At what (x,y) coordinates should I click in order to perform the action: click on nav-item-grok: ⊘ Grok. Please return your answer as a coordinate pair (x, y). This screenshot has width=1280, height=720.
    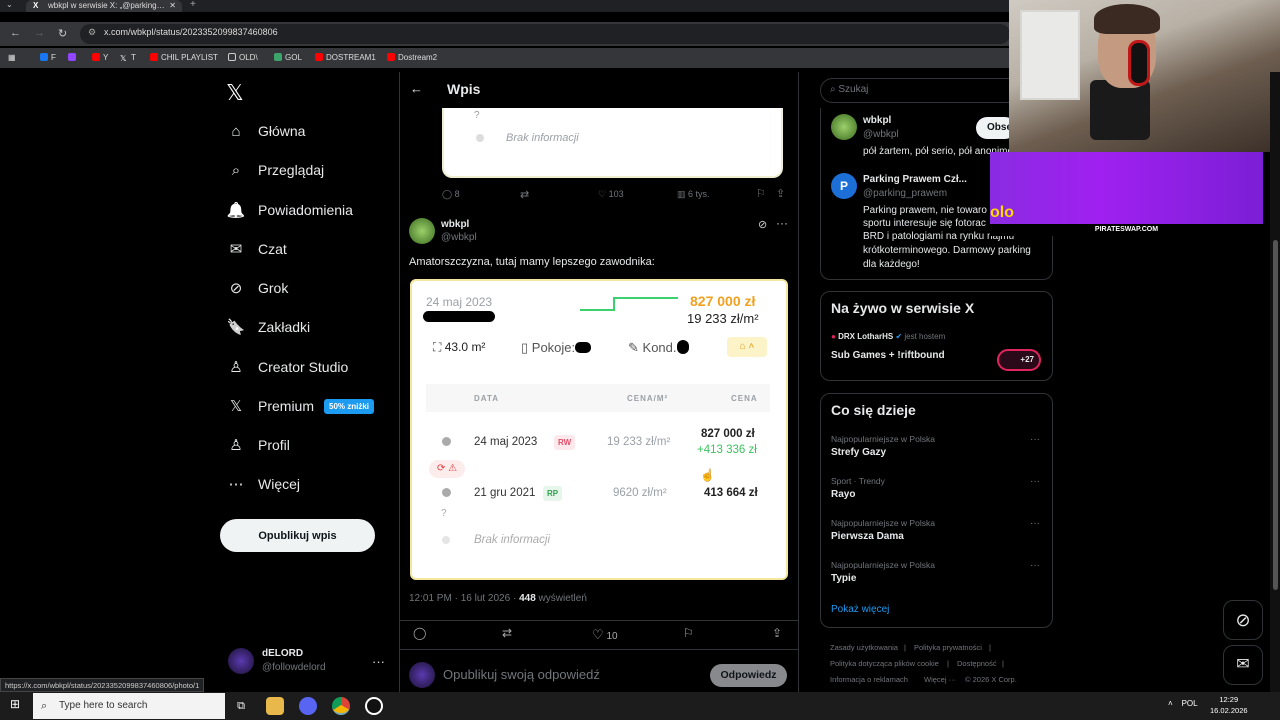
    Looking at the image, I should click on (257, 288).